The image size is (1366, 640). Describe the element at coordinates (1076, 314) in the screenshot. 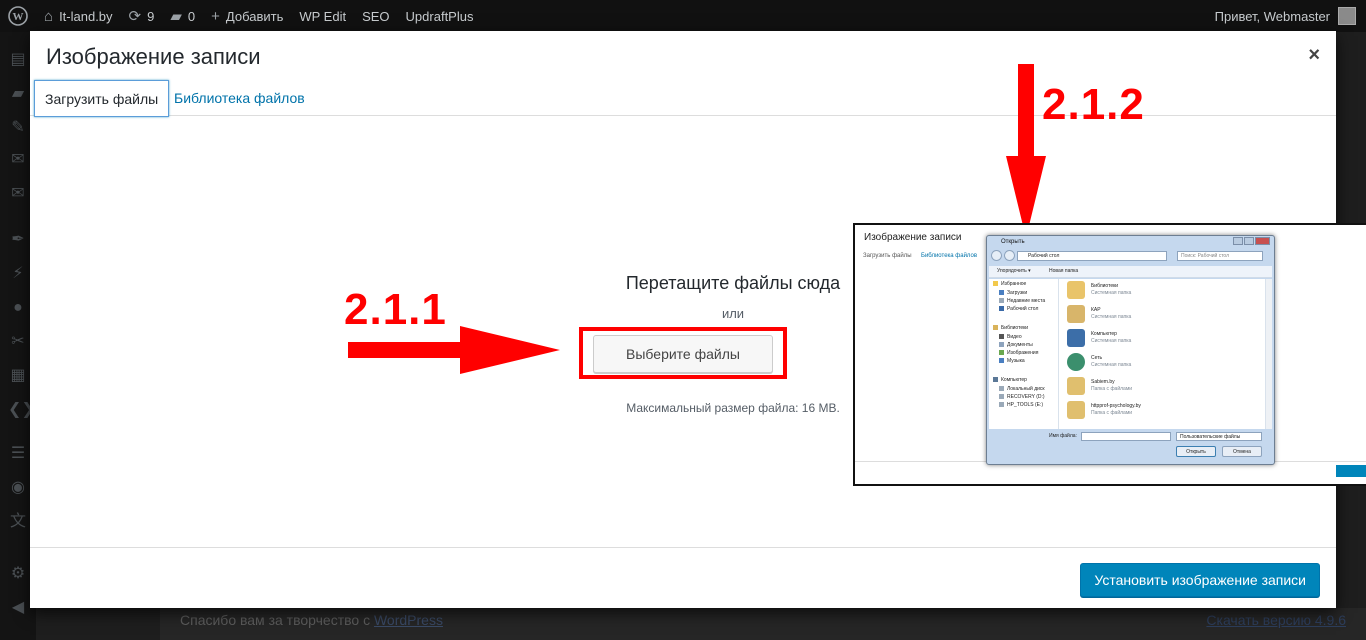

I see `user-folder-icon` at that location.